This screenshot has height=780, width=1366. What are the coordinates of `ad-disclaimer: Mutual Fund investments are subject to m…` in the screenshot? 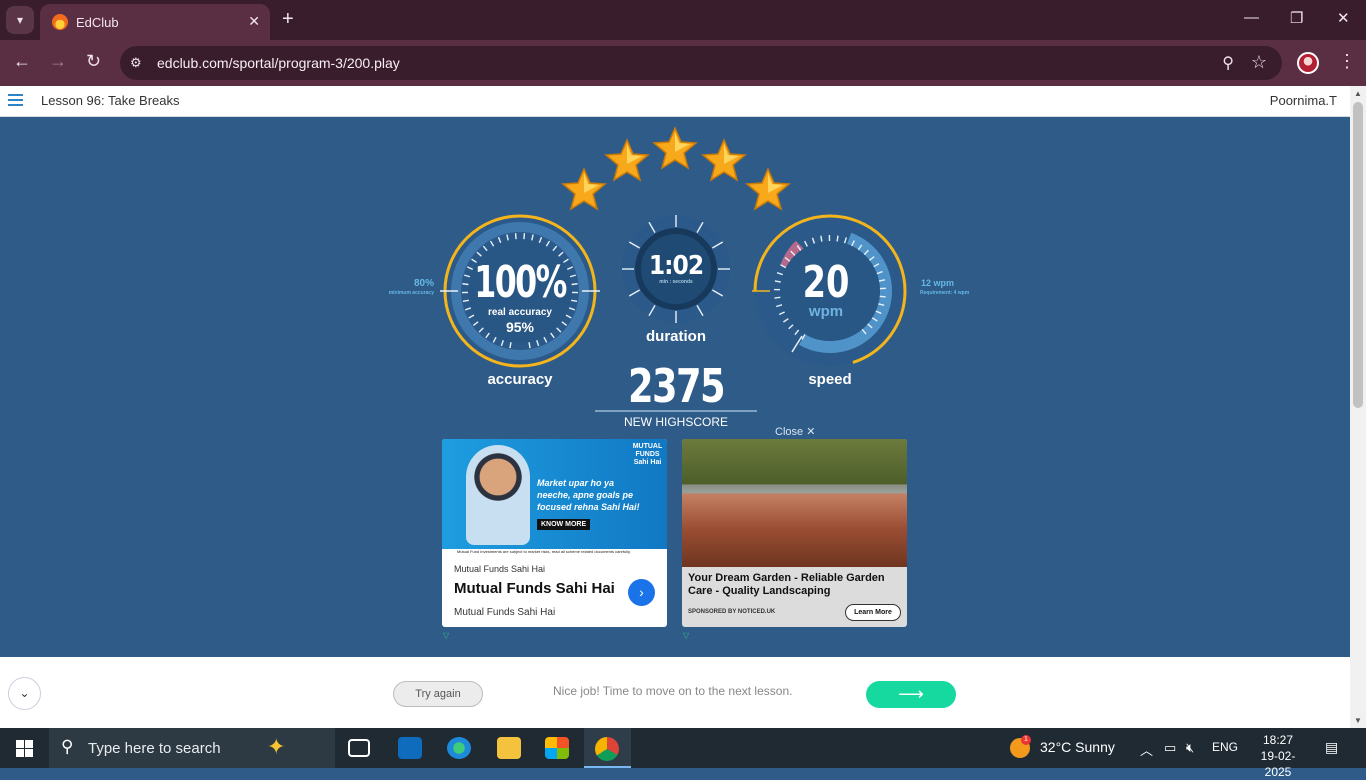 It's located at (554, 552).